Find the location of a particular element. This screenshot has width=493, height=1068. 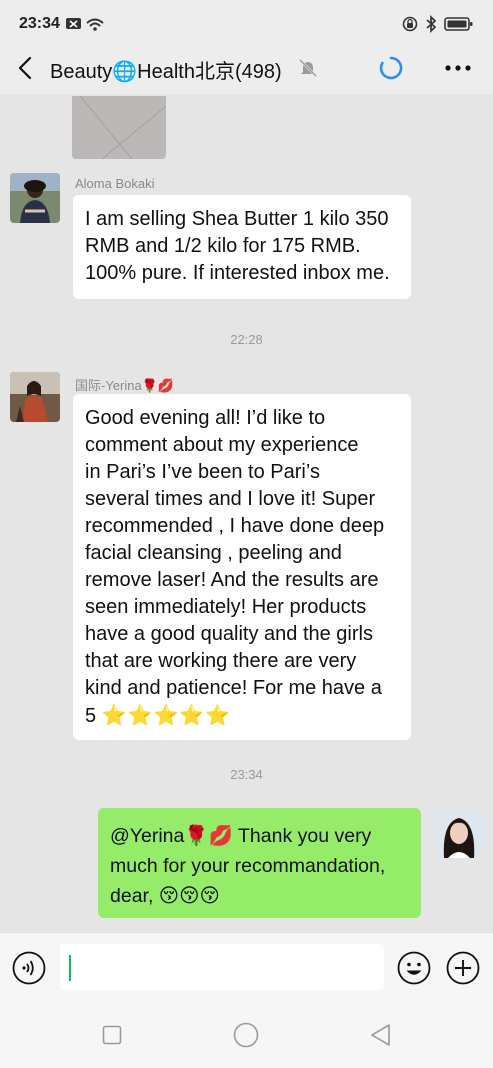

message-text-line: remove laser! And the results are is located at coordinates (232, 580).